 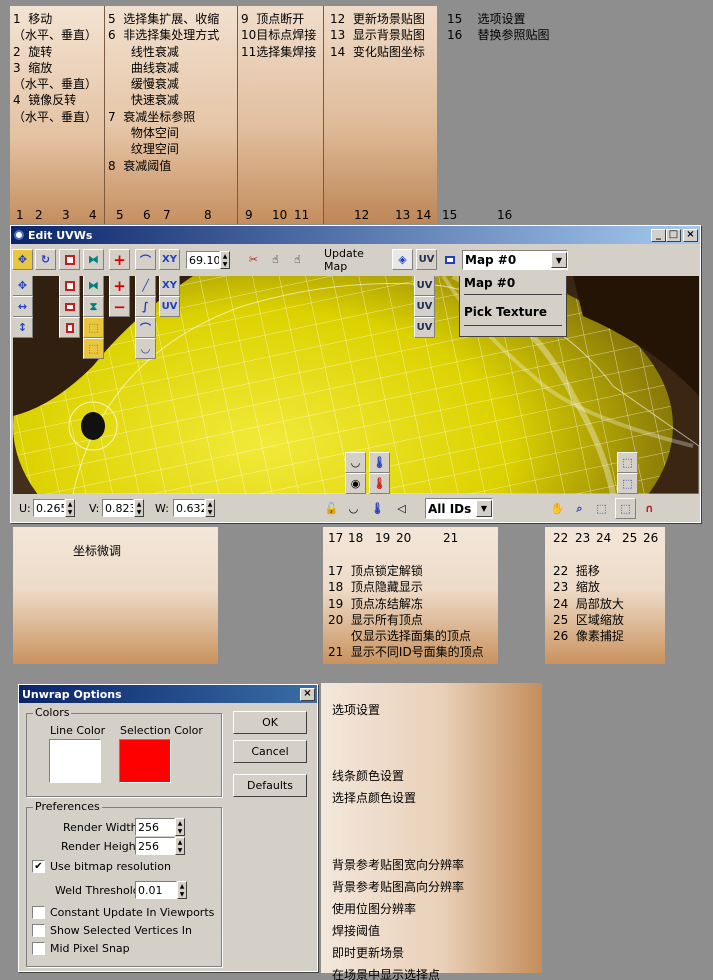 I want to click on flip-vertical-tool: ⬚, so click(x=93, y=348).